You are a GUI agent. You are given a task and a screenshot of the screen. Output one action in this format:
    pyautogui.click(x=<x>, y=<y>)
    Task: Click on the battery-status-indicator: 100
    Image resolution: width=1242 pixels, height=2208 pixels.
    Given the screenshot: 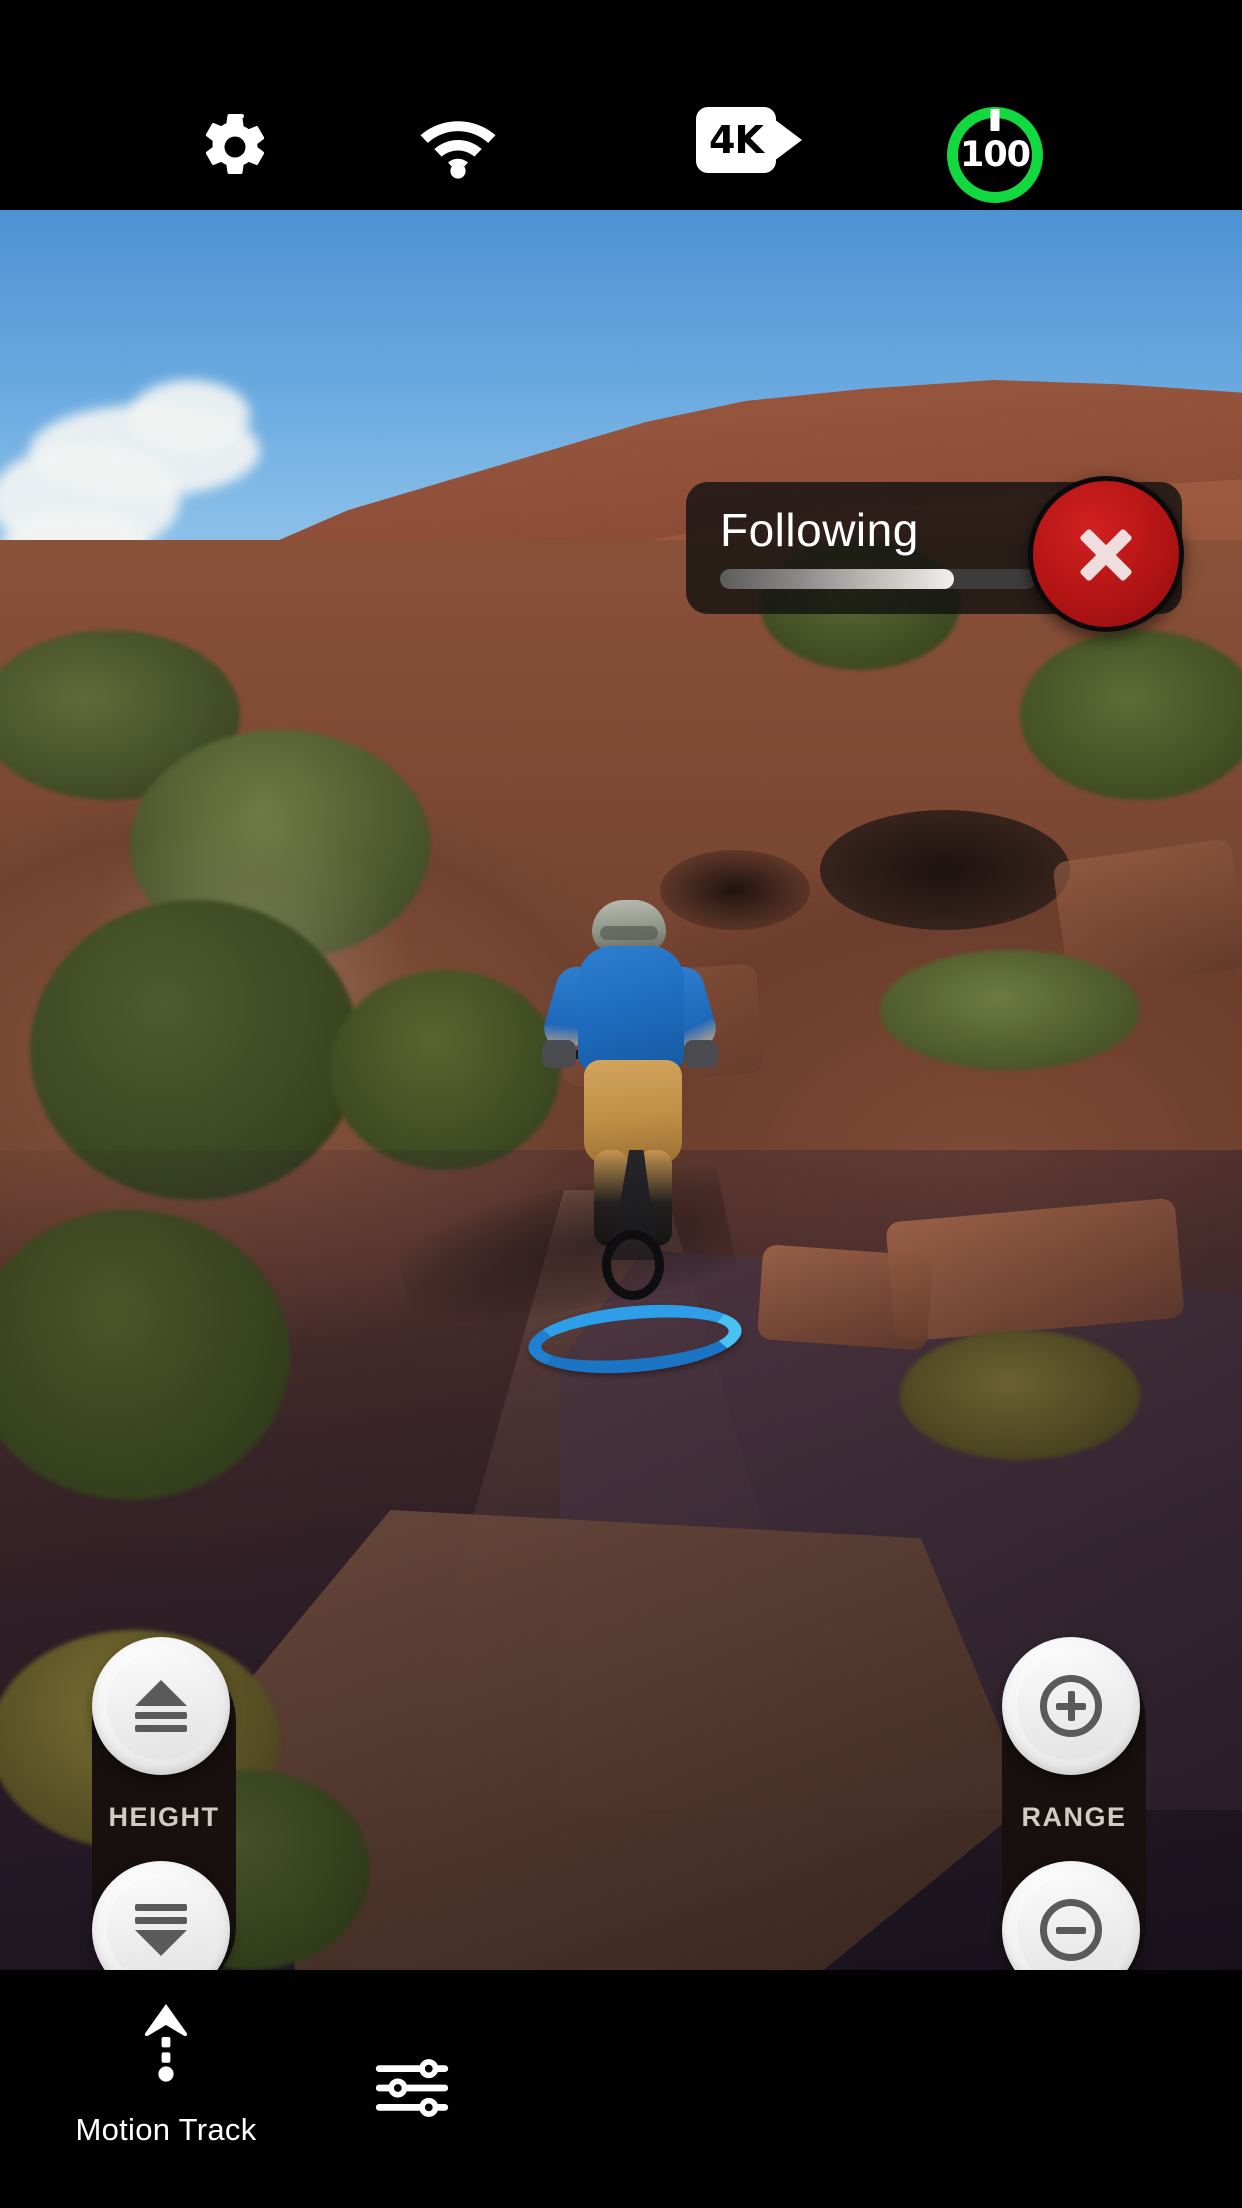 What is the action you would take?
    pyautogui.click(x=995, y=155)
    